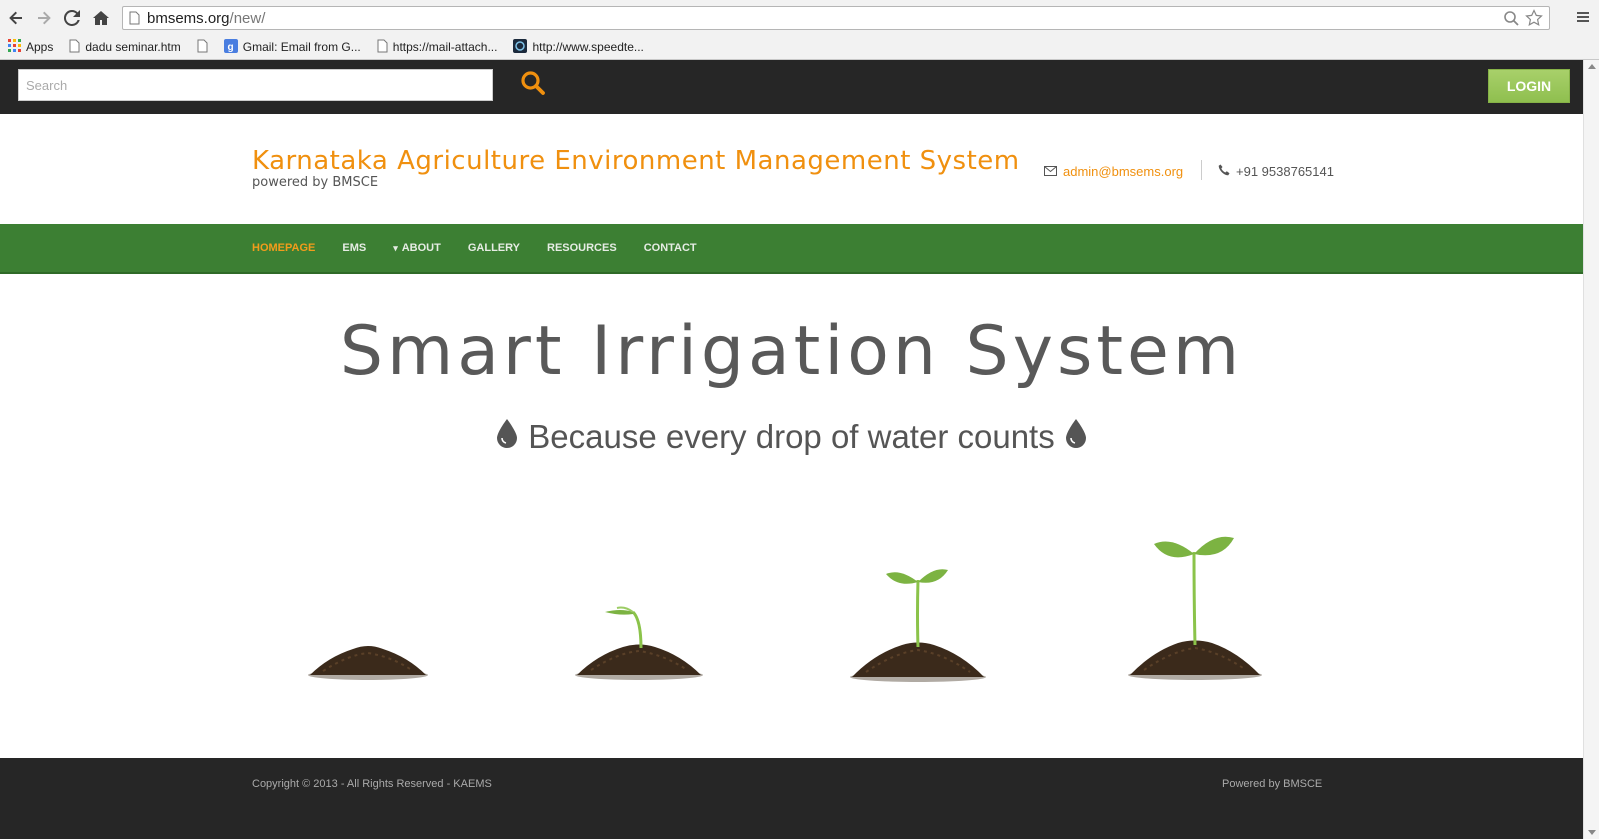 This screenshot has height=839, width=1599. Describe the element at coordinates (791, 87) in the screenshot. I see `top-bar: LOGIN` at that location.